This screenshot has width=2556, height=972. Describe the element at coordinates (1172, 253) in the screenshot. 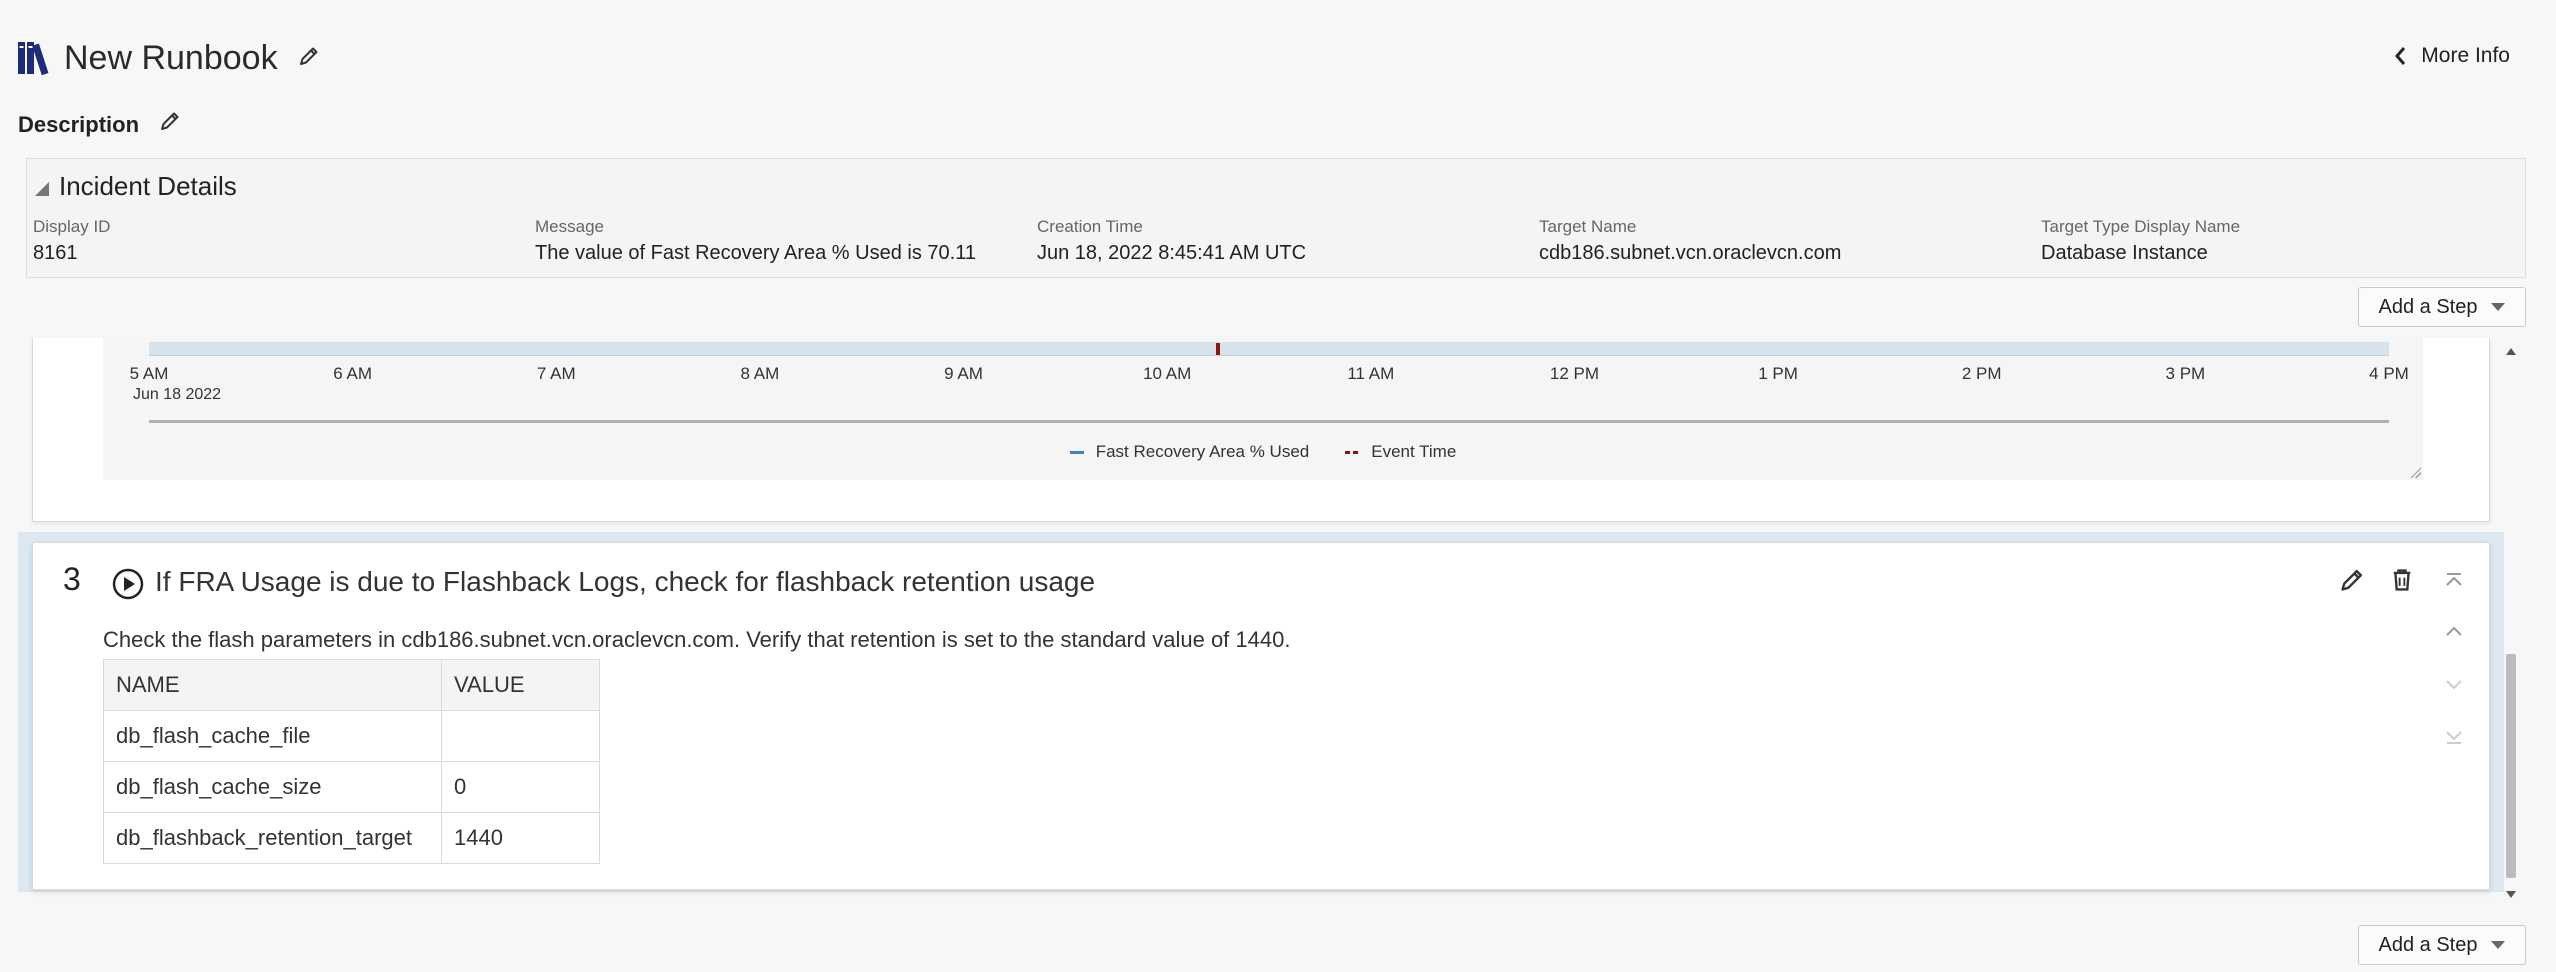

I see `field-value: Jun 18, 2022 8:45:41 AM UTC` at that location.